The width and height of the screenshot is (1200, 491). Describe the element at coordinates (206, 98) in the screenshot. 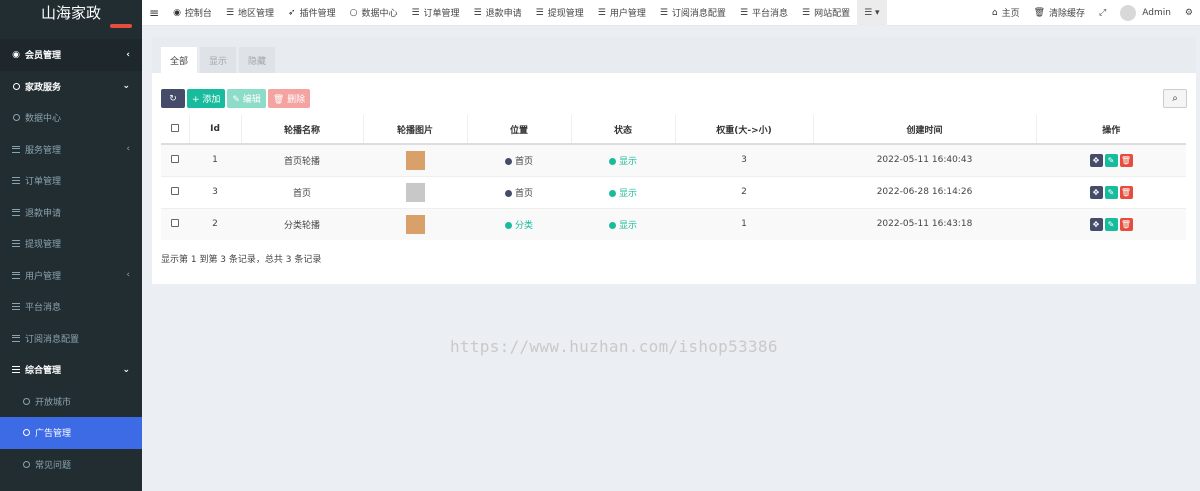

I see `add-button: + 添加` at that location.